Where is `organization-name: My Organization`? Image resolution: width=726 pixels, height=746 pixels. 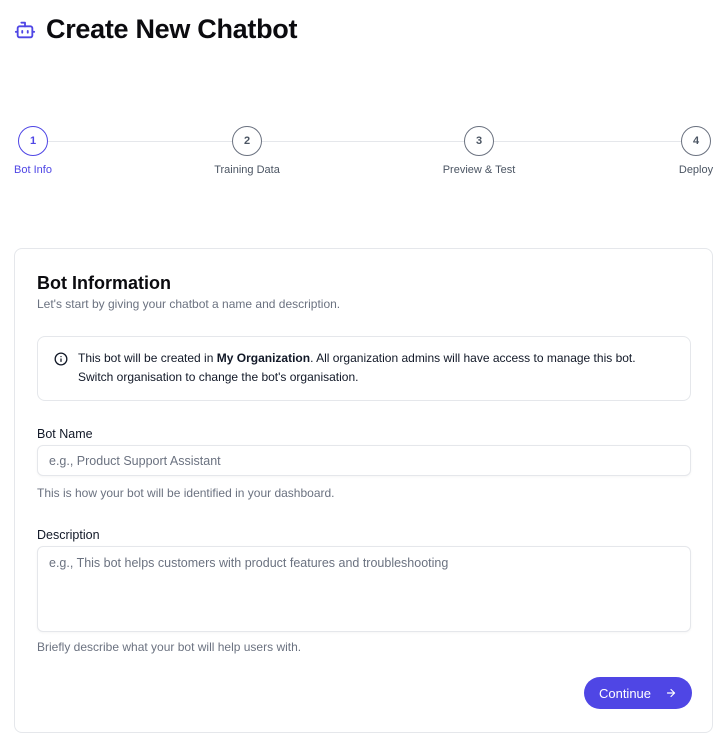
organization-name: My Organization is located at coordinates (263, 358).